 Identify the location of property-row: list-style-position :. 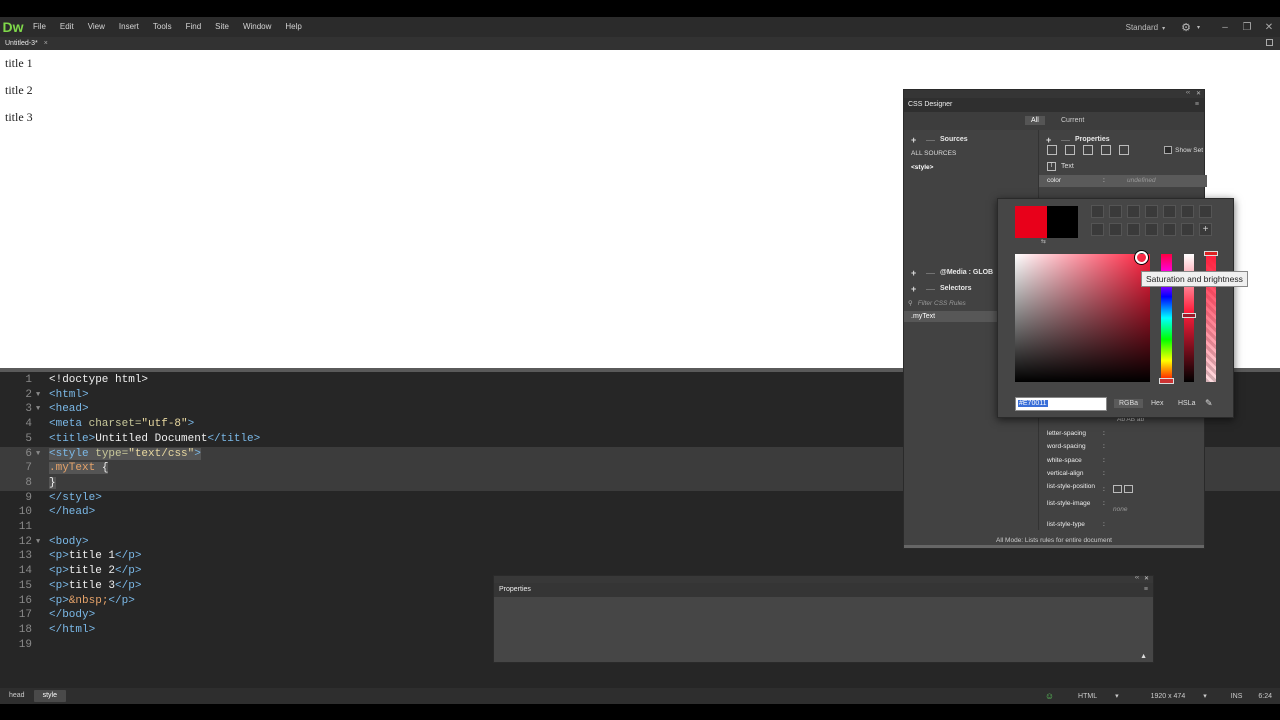
(1123, 489).